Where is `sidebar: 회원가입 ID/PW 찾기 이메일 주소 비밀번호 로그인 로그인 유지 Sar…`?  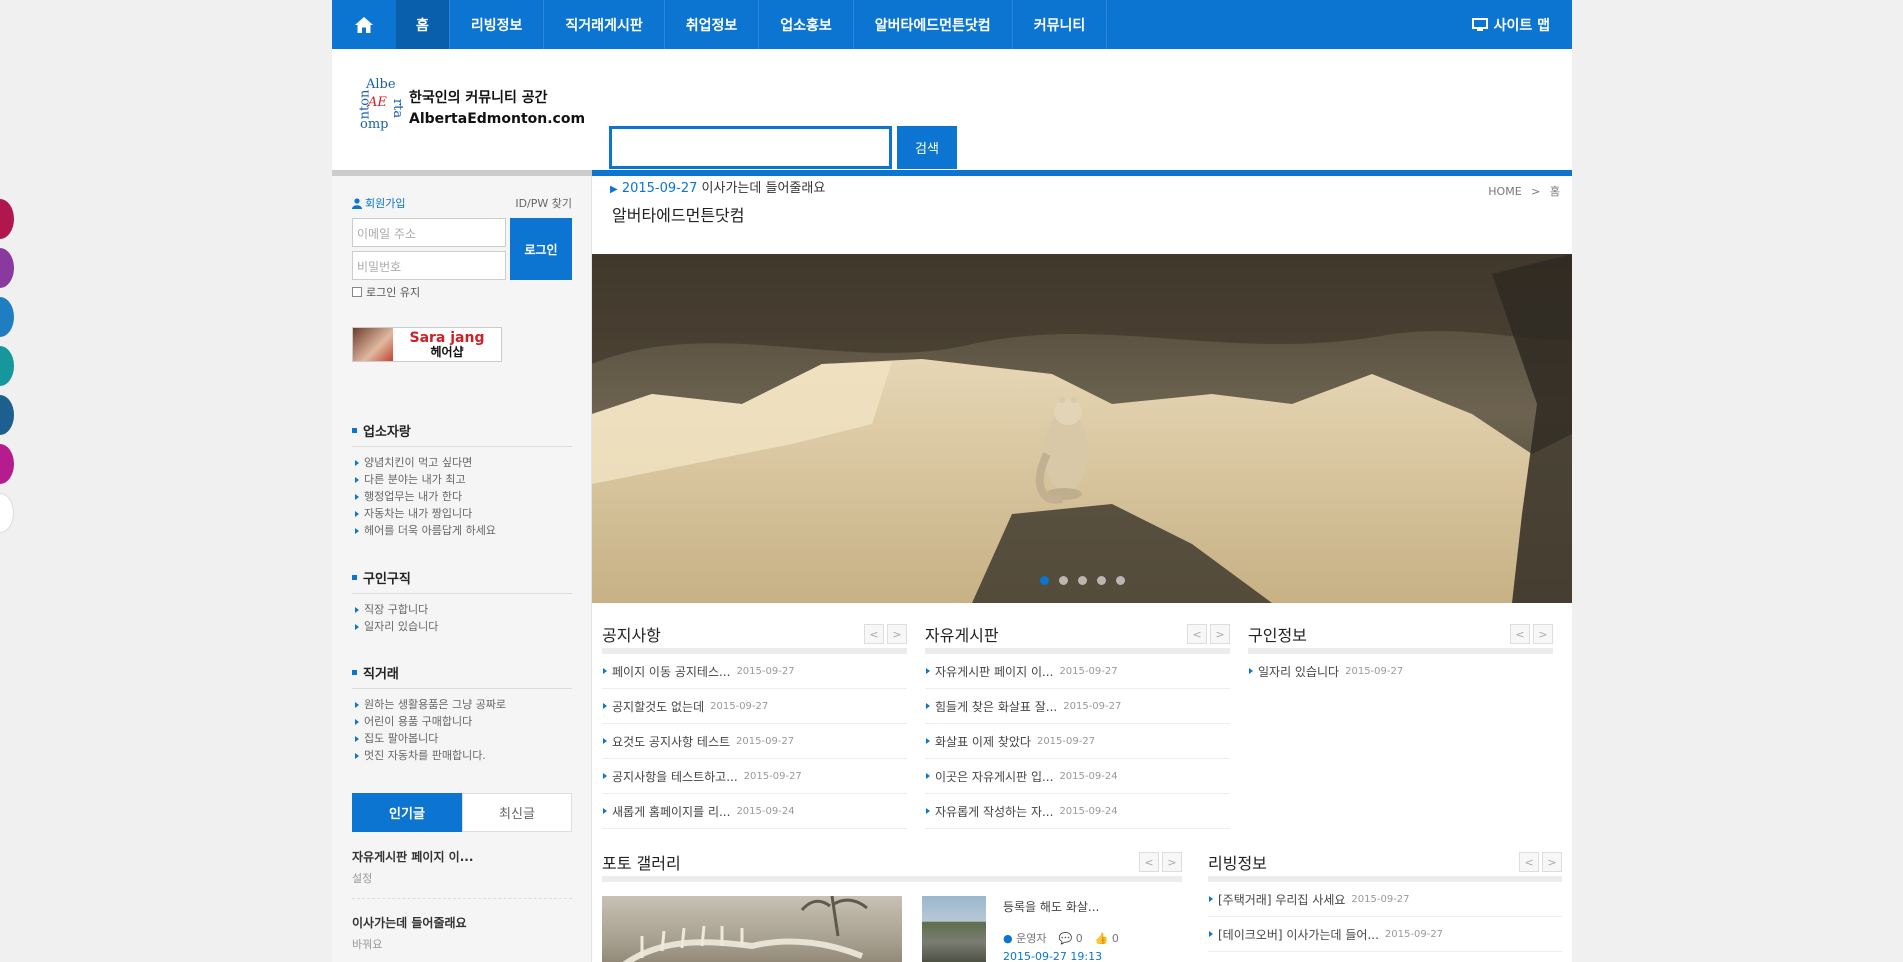 sidebar: 회원가입 ID/PW 찾기 이메일 주소 비밀번호 로그인 로그인 유지 Sar… is located at coordinates (462, 569).